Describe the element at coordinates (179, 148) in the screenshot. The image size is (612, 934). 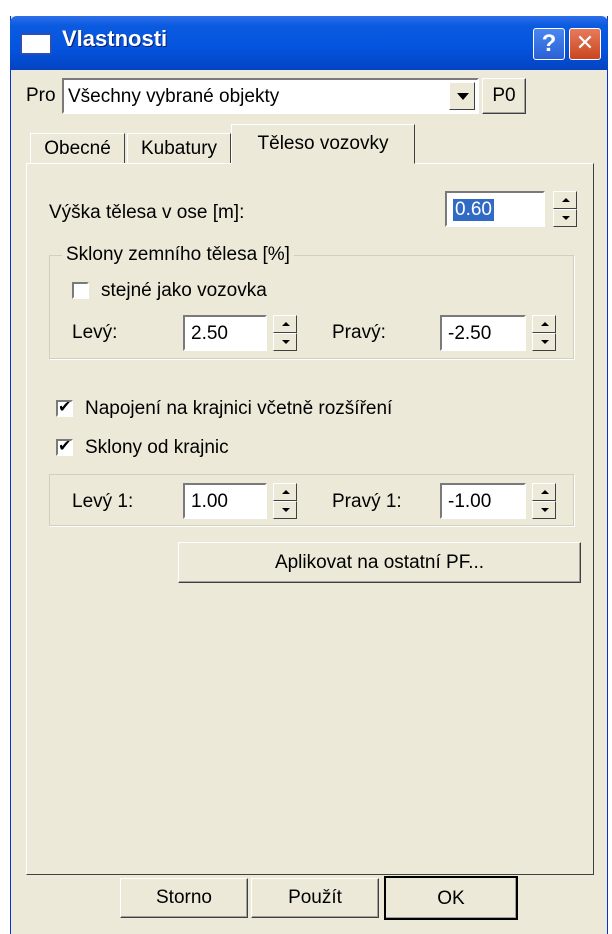
I see `tab-volumes: Kubatury` at that location.